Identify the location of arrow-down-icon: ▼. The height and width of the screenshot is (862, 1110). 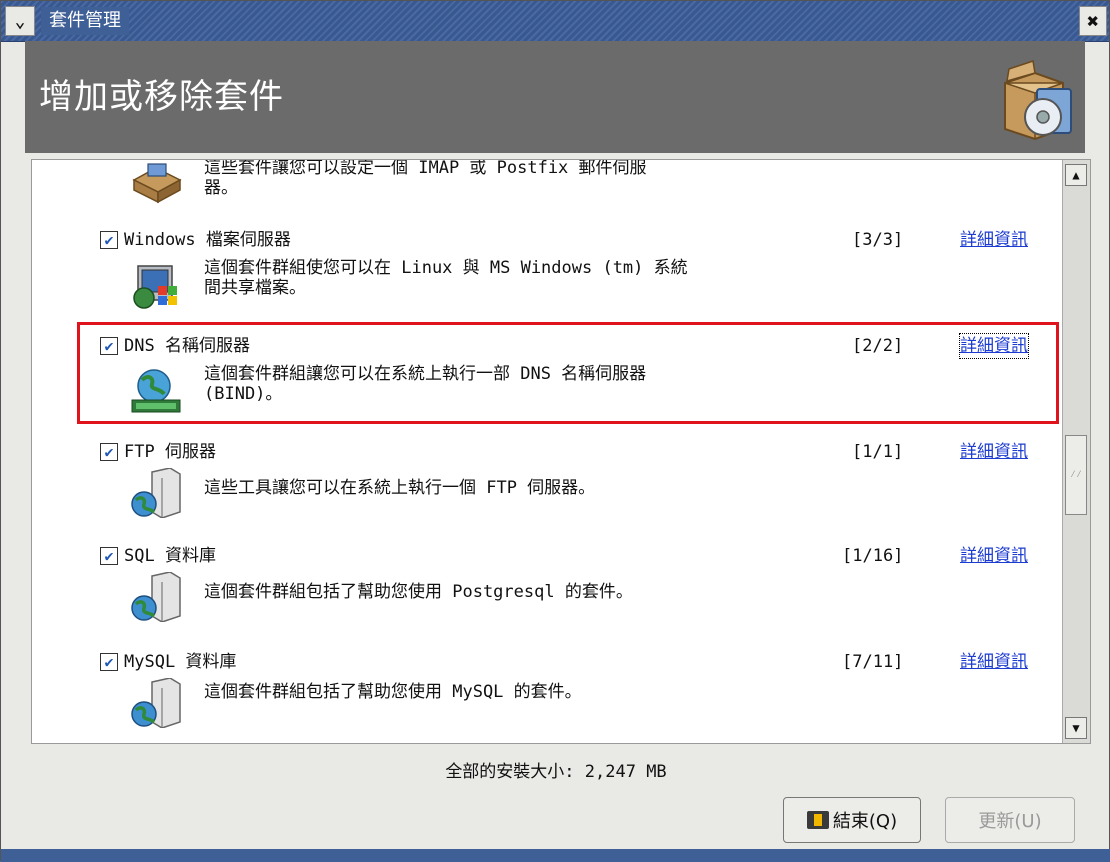
(1076, 728).